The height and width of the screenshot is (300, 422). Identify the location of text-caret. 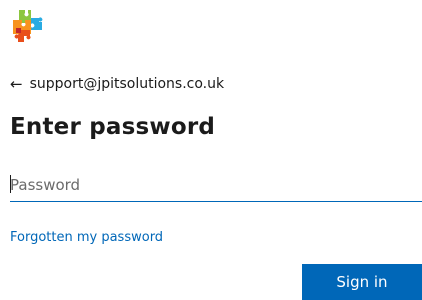
(10, 184).